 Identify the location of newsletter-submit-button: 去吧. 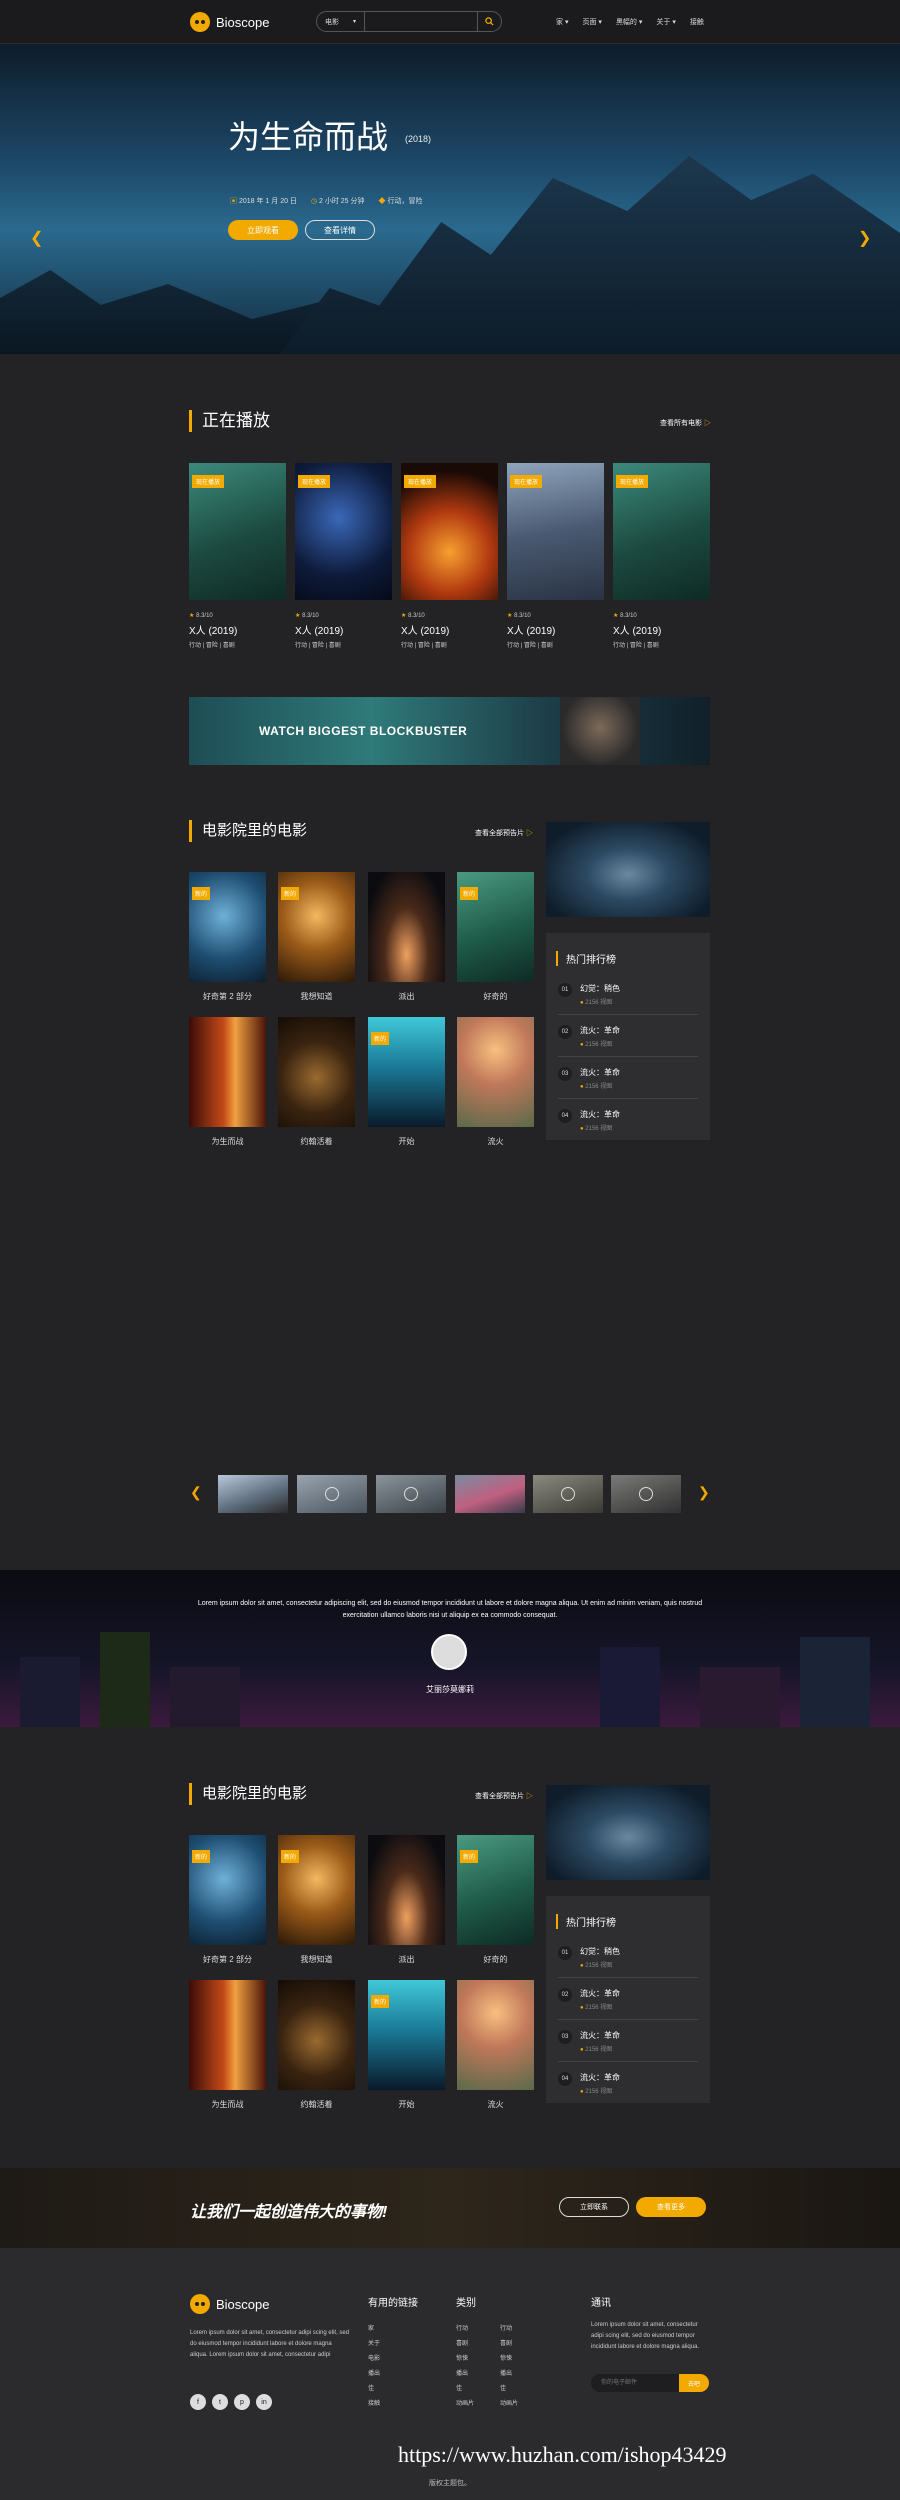
(694, 2383).